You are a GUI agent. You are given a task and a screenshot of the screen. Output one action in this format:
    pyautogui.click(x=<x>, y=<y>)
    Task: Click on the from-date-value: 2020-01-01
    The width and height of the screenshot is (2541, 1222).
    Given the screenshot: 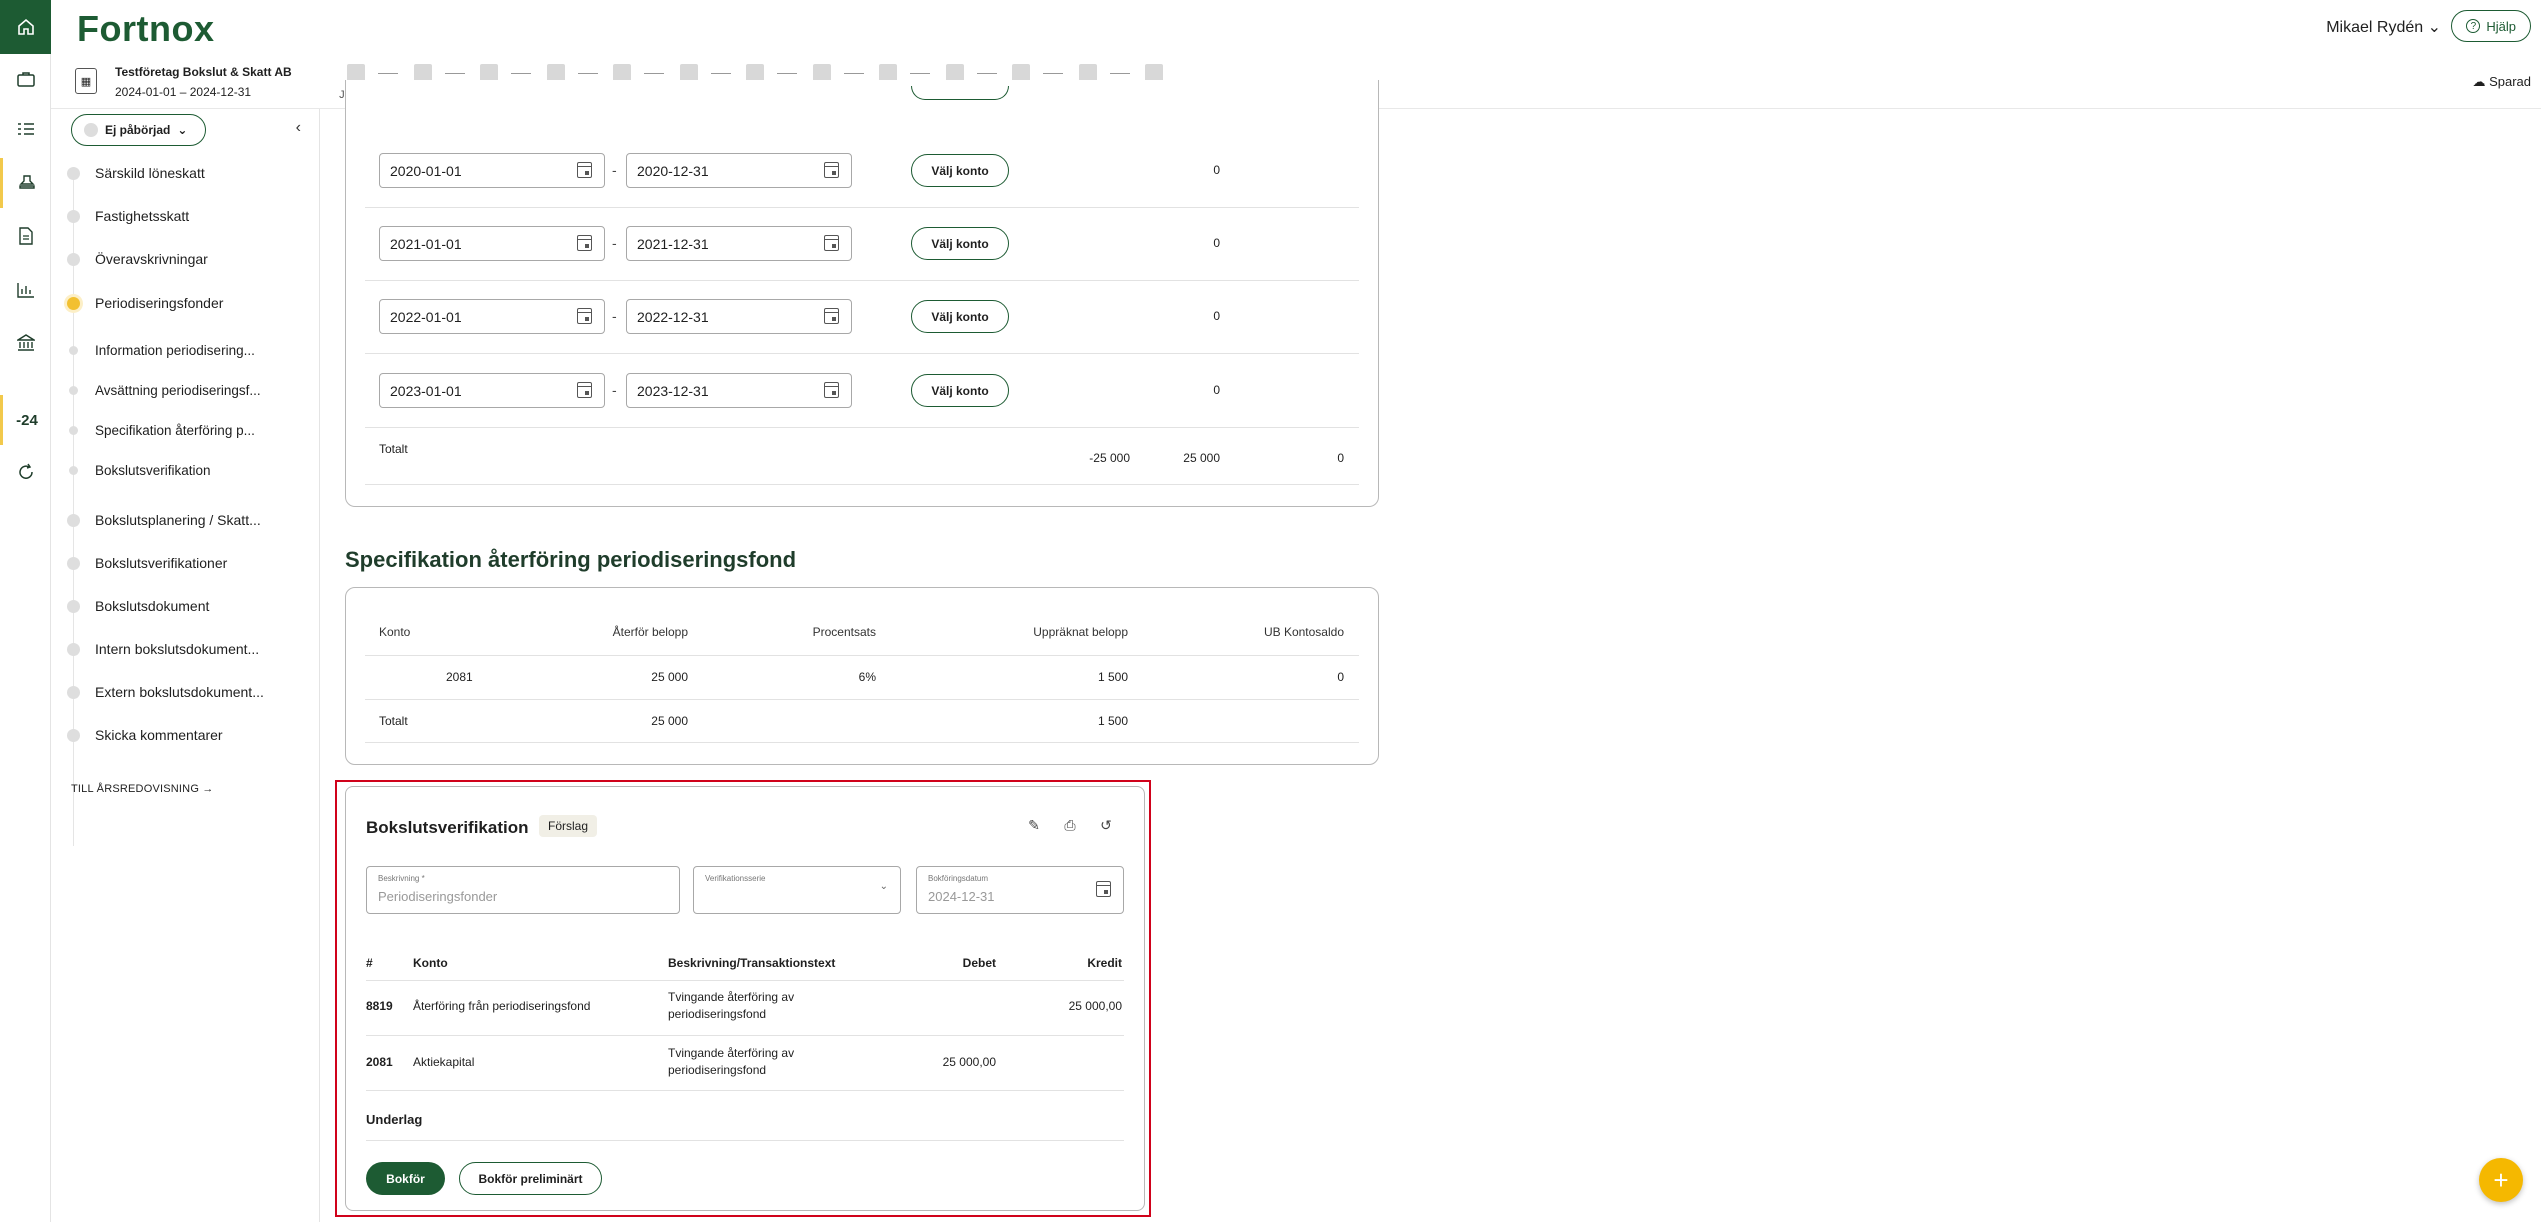 What is the action you would take?
    pyautogui.click(x=426, y=171)
    